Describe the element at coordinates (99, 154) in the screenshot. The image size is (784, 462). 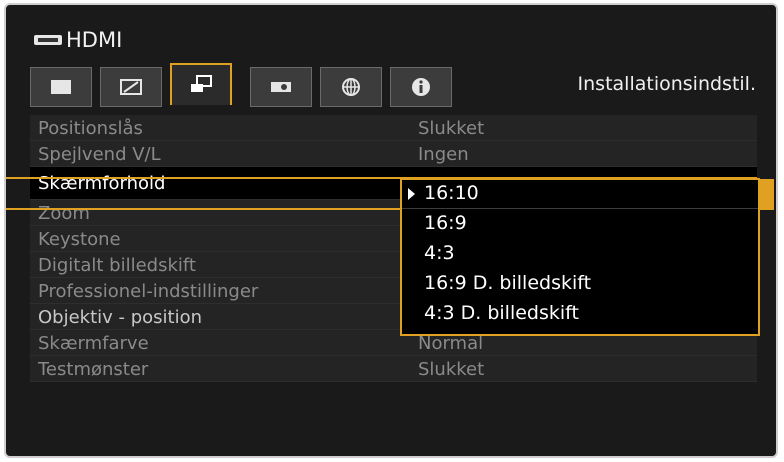
I see `menu-row-label: Spejlvend V/L` at that location.